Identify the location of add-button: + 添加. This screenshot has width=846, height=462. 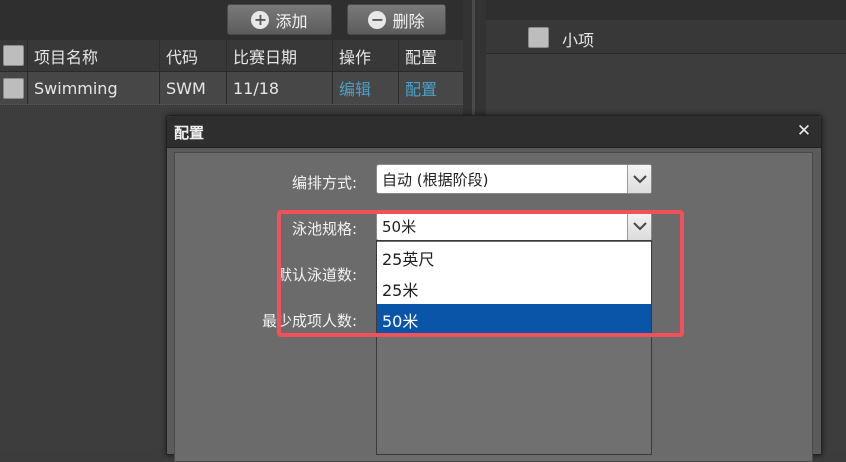
(279, 19).